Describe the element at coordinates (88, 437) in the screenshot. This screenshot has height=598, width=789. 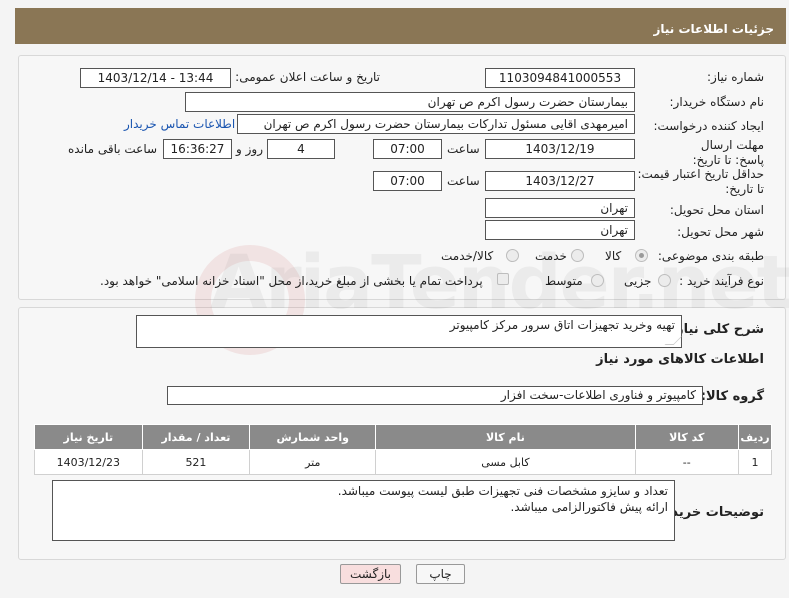
I see `col-header-need-date: تاریخ نیاز` at that location.